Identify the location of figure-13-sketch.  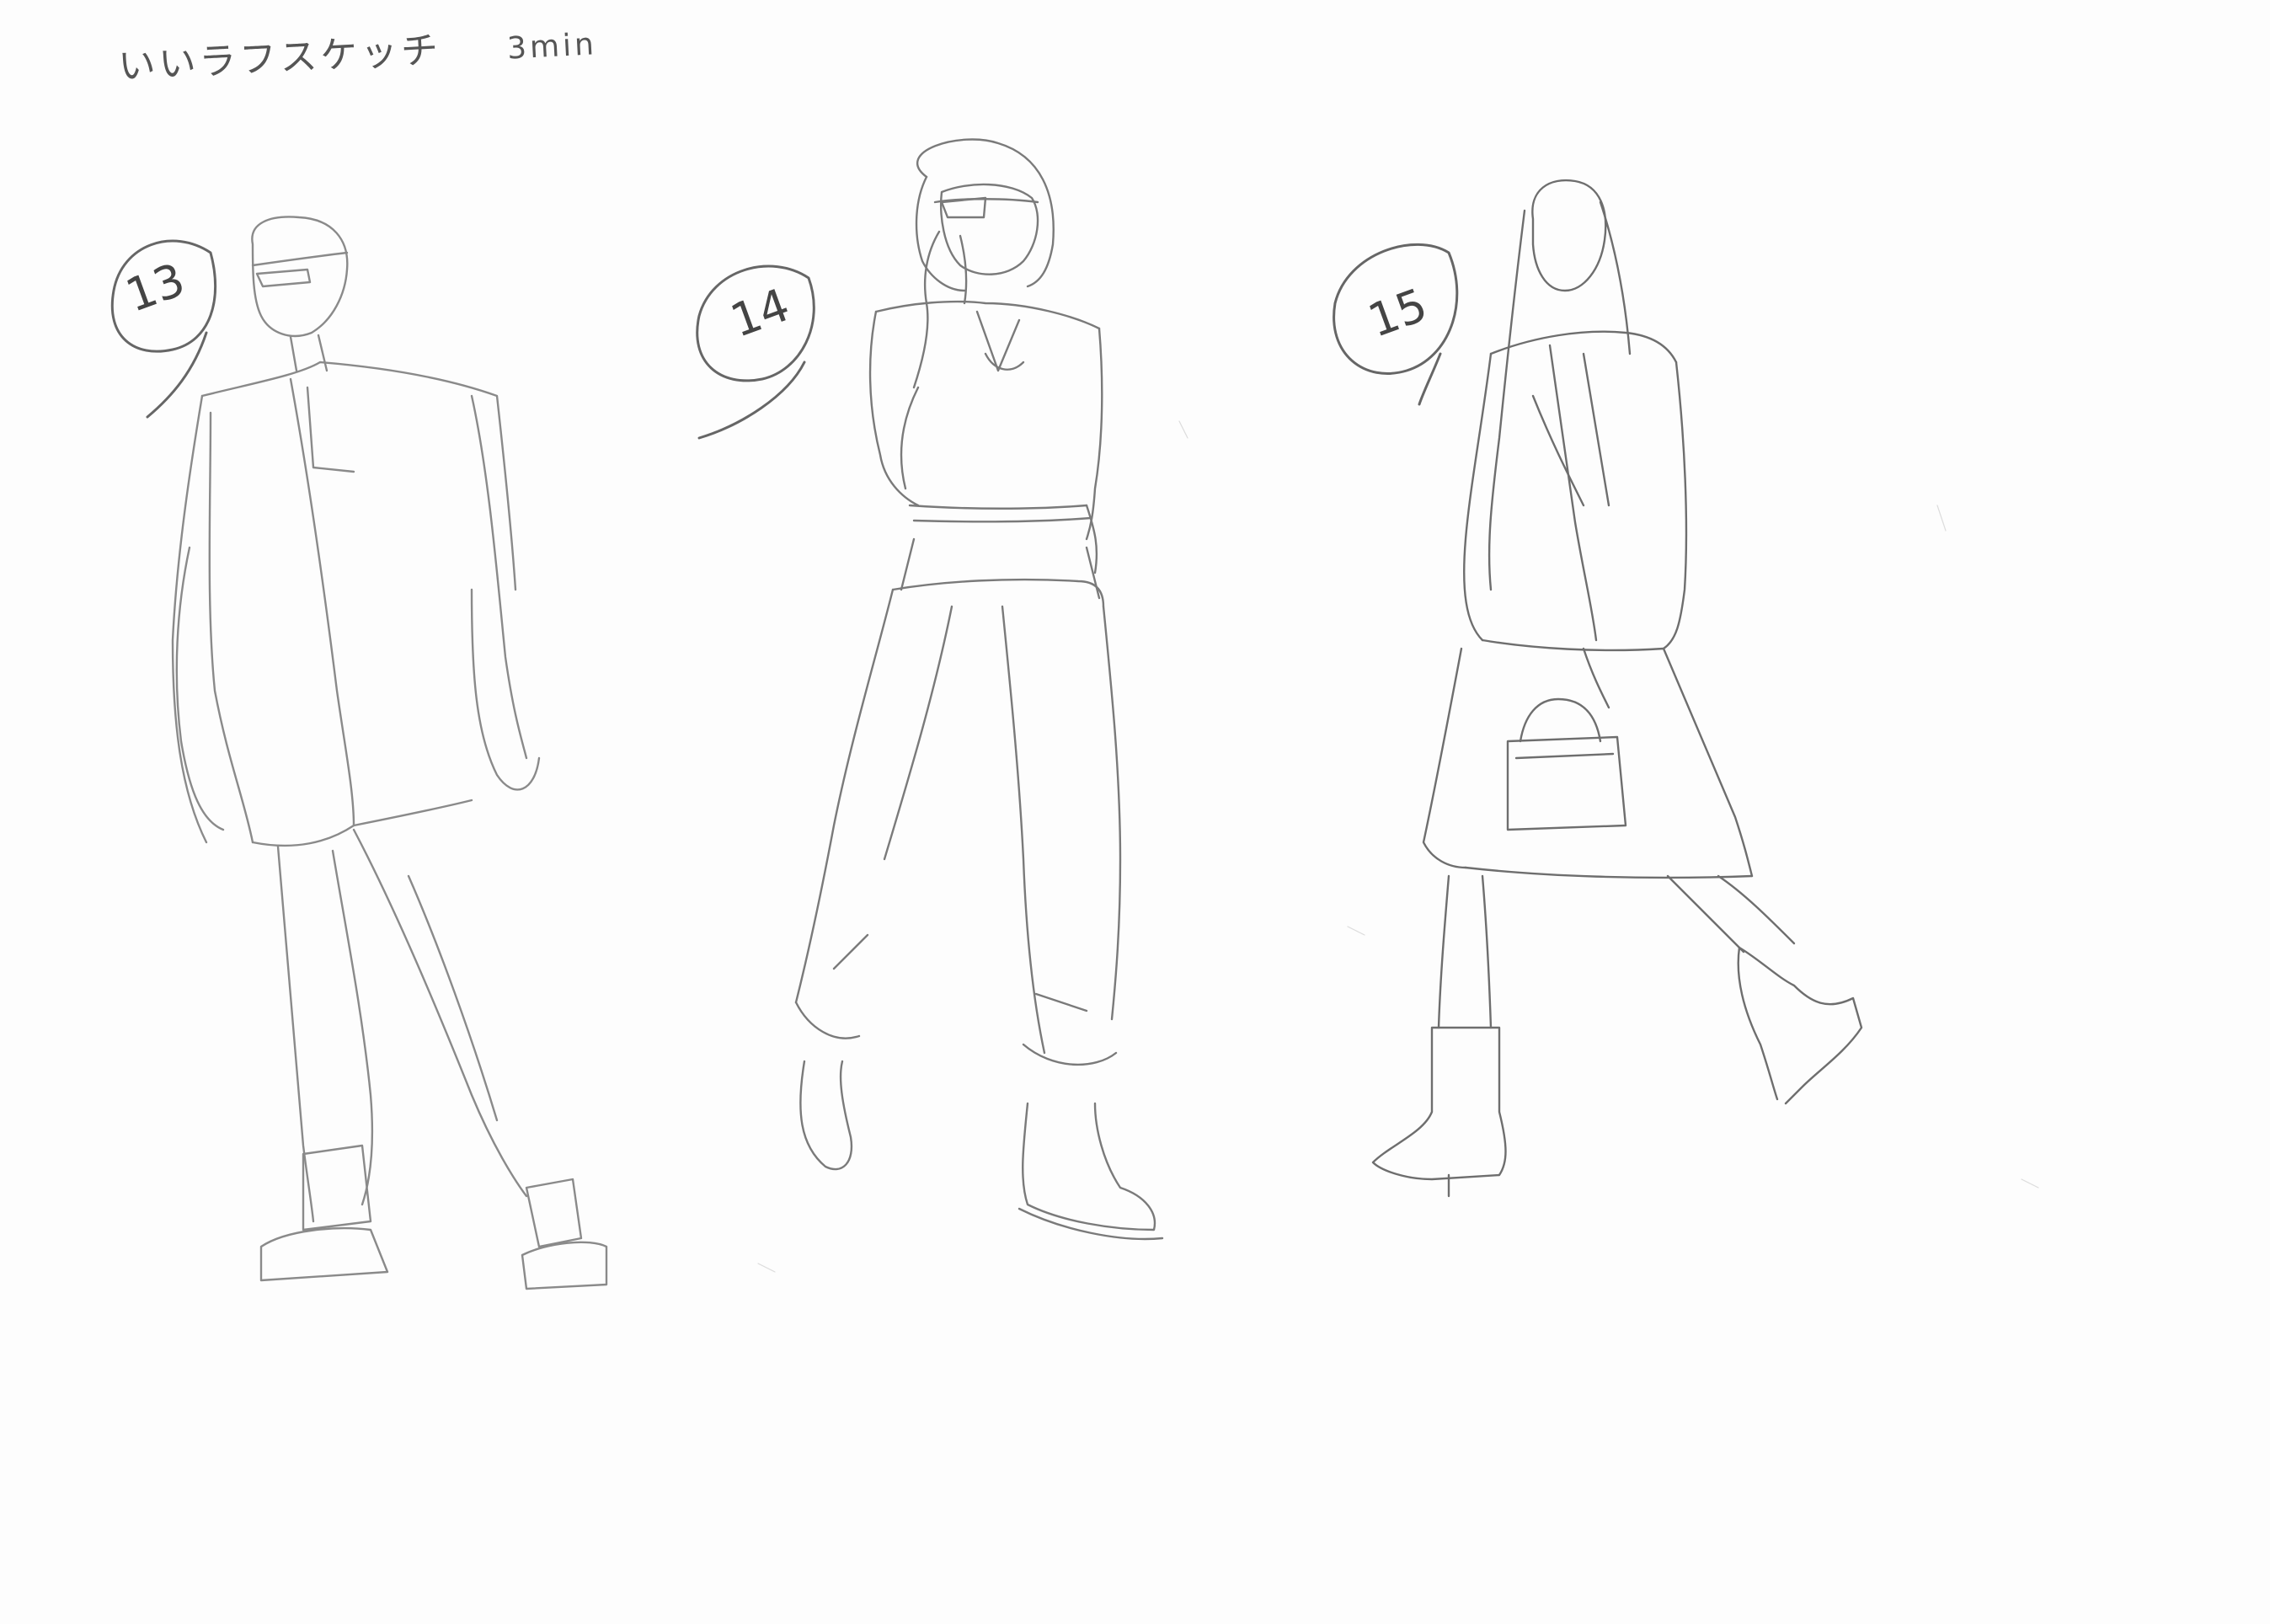
(389, 753).